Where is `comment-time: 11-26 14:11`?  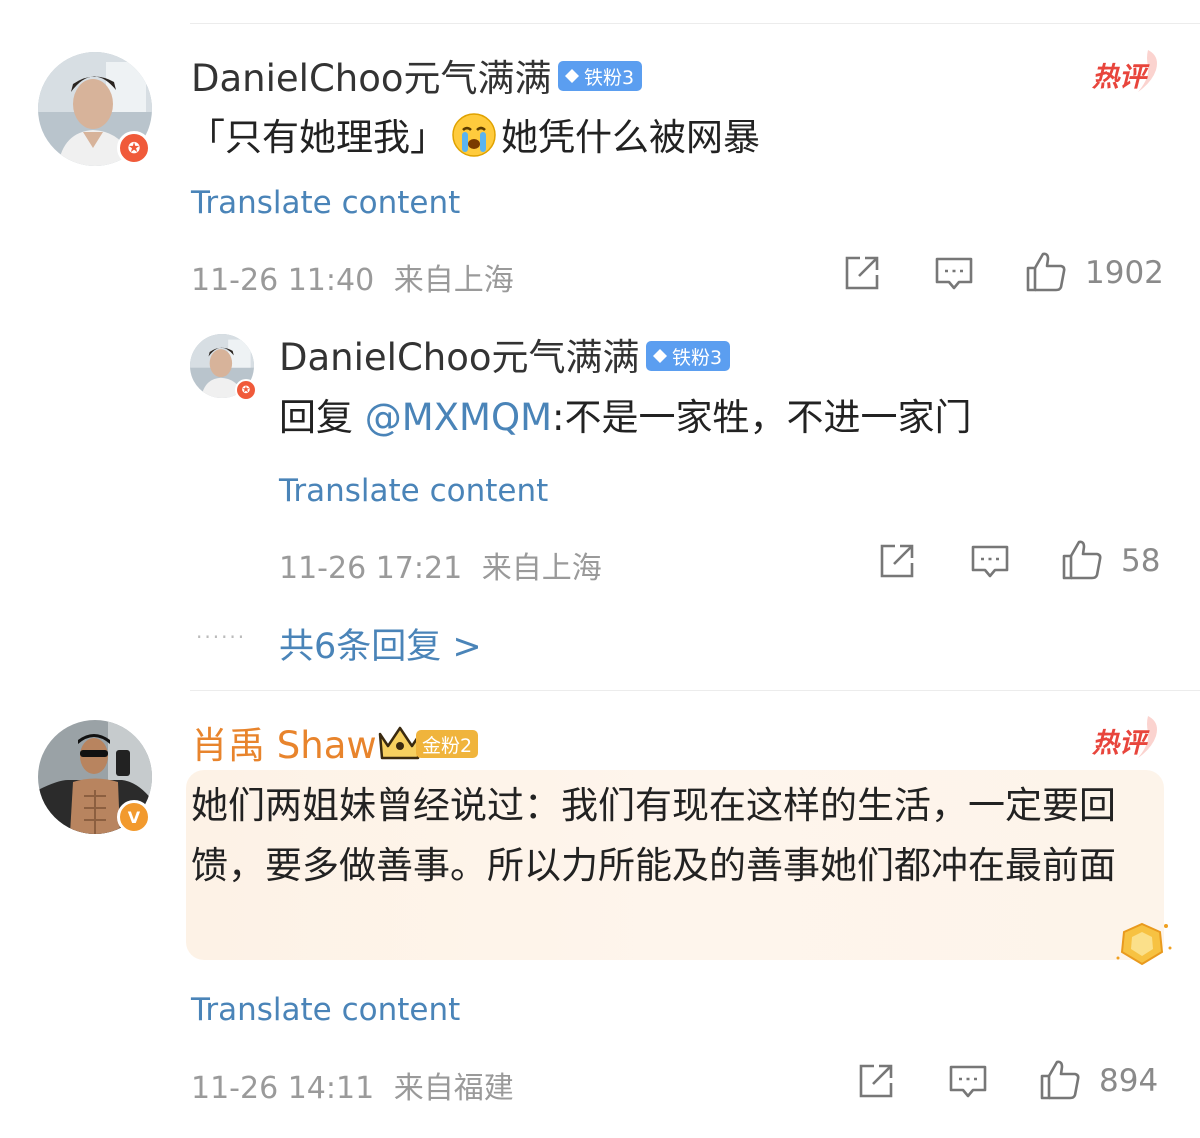 comment-time: 11-26 14:11 is located at coordinates (283, 1088).